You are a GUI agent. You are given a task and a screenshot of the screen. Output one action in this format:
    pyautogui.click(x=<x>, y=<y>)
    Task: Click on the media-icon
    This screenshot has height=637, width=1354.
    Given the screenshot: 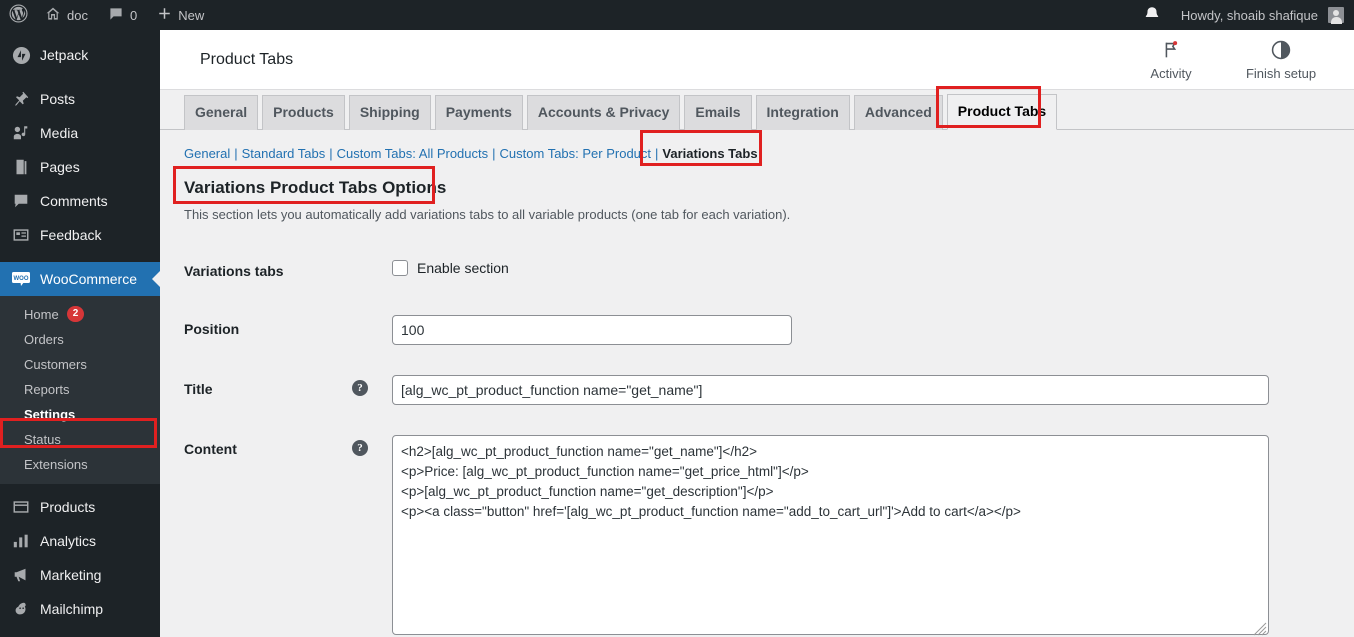 What is the action you would take?
    pyautogui.click(x=21, y=133)
    